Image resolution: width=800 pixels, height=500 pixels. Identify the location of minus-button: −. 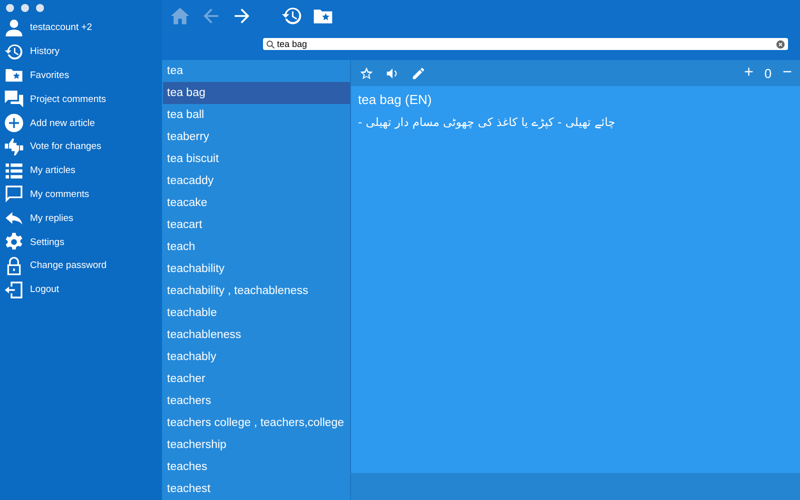
(787, 73).